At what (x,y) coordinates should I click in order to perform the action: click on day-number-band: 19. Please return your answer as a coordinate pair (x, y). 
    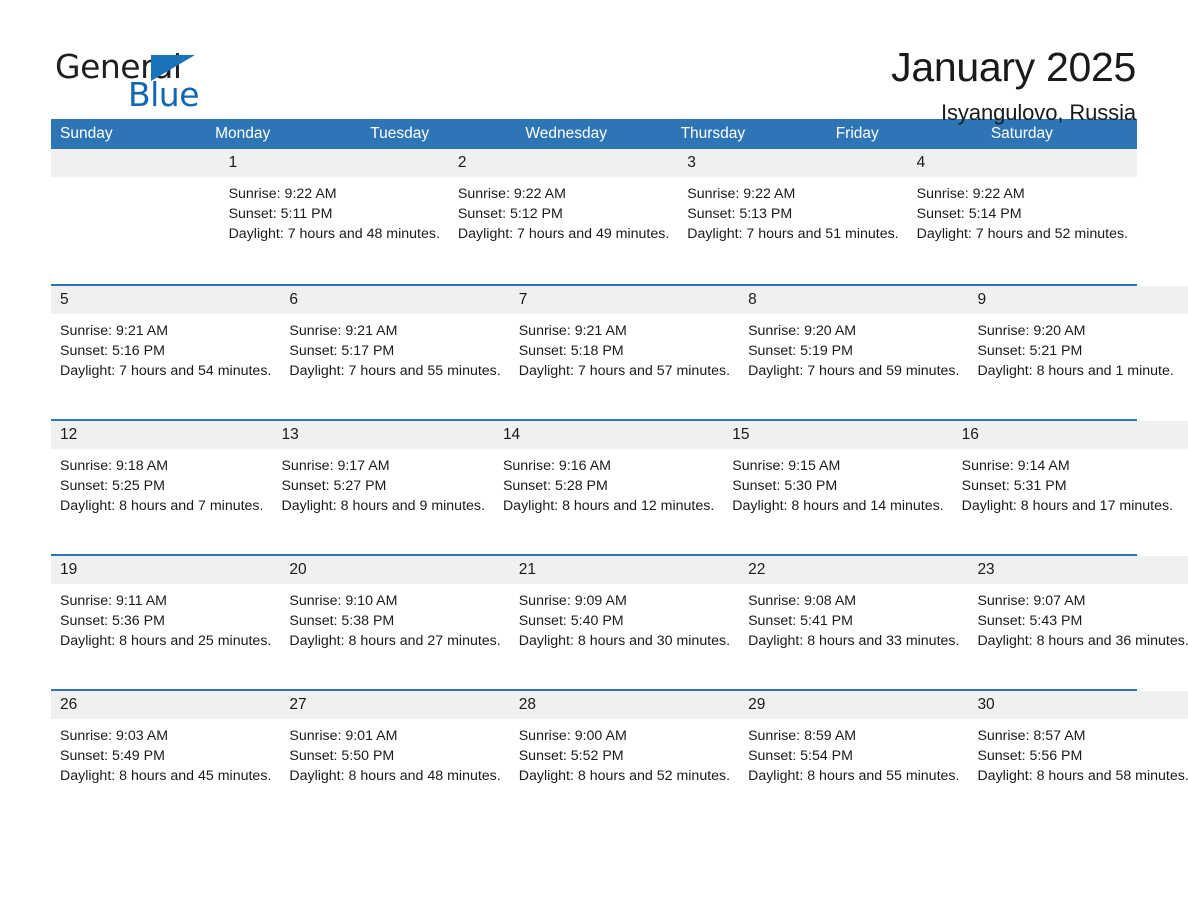
    Looking at the image, I should click on (166, 570).